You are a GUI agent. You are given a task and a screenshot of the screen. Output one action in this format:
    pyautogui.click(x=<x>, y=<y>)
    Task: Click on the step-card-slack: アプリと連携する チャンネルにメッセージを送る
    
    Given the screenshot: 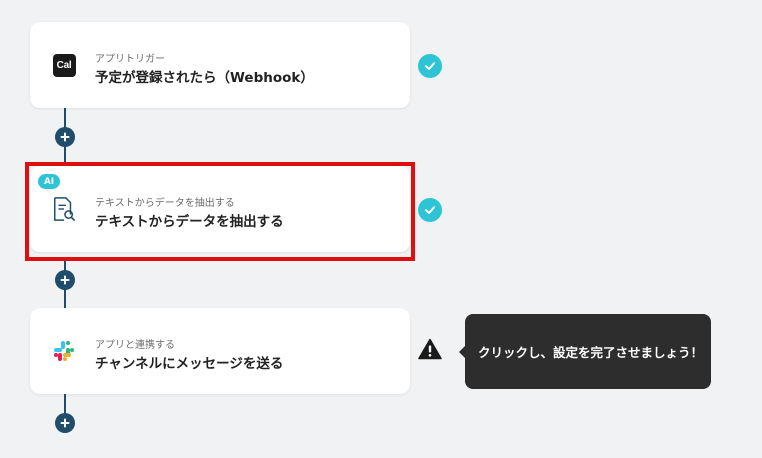 What is the action you would take?
    pyautogui.click(x=220, y=351)
    